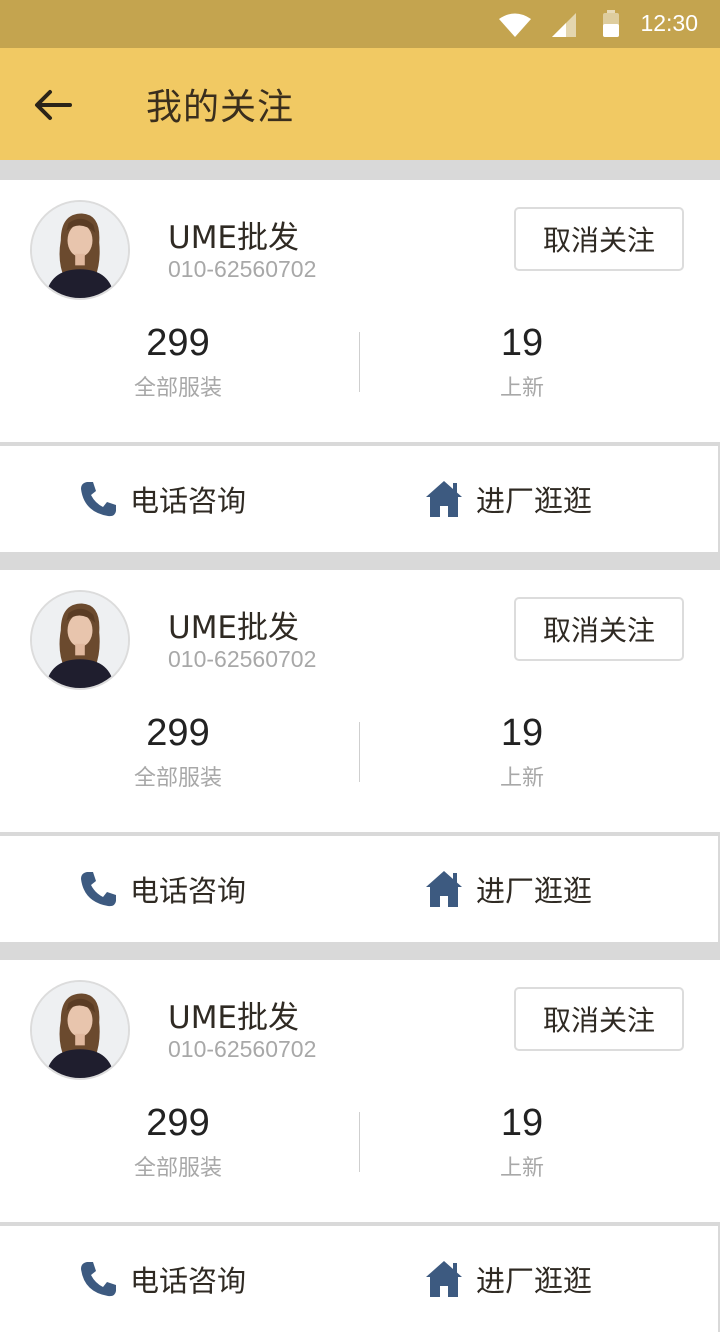 This screenshot has width=720, height=1332. Describe the element at coordinates (515, 25) in the screenshot. I see `wifi-icon` at that location.